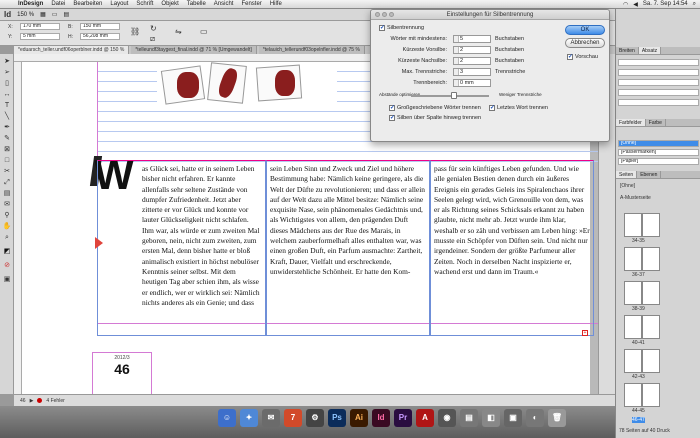 The width and height of the screenshot is (700, 438). I want to click on min-prefix-input: 2, so click(472, 50).